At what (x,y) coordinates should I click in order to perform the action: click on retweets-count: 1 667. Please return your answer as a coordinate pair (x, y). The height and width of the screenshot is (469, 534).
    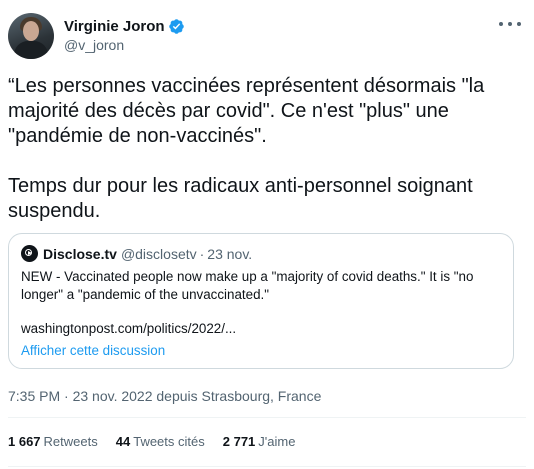
    Looking at the image, I should click on (24, 441).